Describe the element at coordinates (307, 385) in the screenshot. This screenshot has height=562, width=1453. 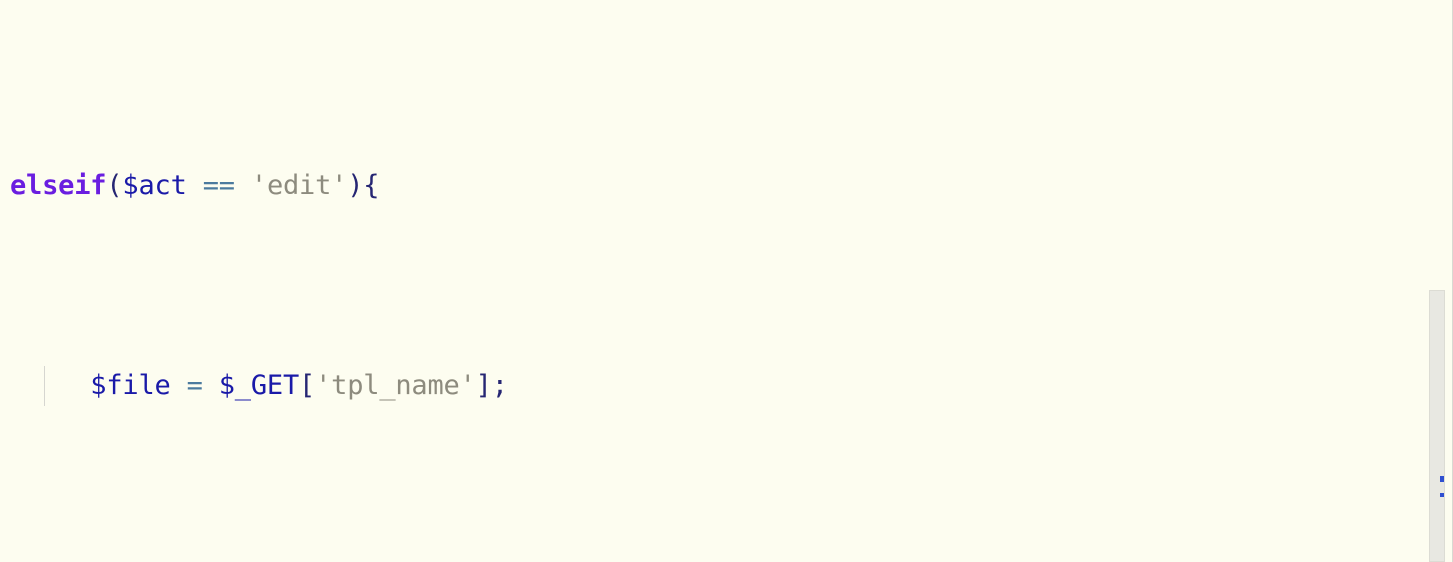
I see `bracket-open: [` at that location.